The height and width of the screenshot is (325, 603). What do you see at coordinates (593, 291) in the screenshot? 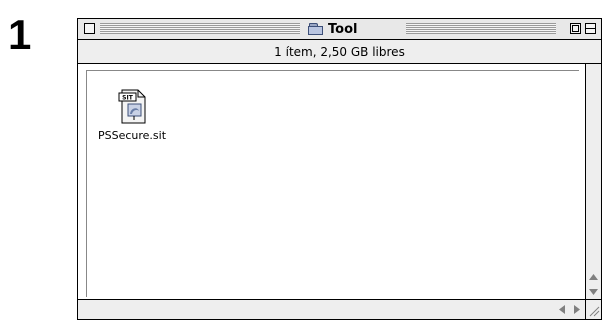
I see `scroll-down-arrow-icon` at bounding box center [593, 291].